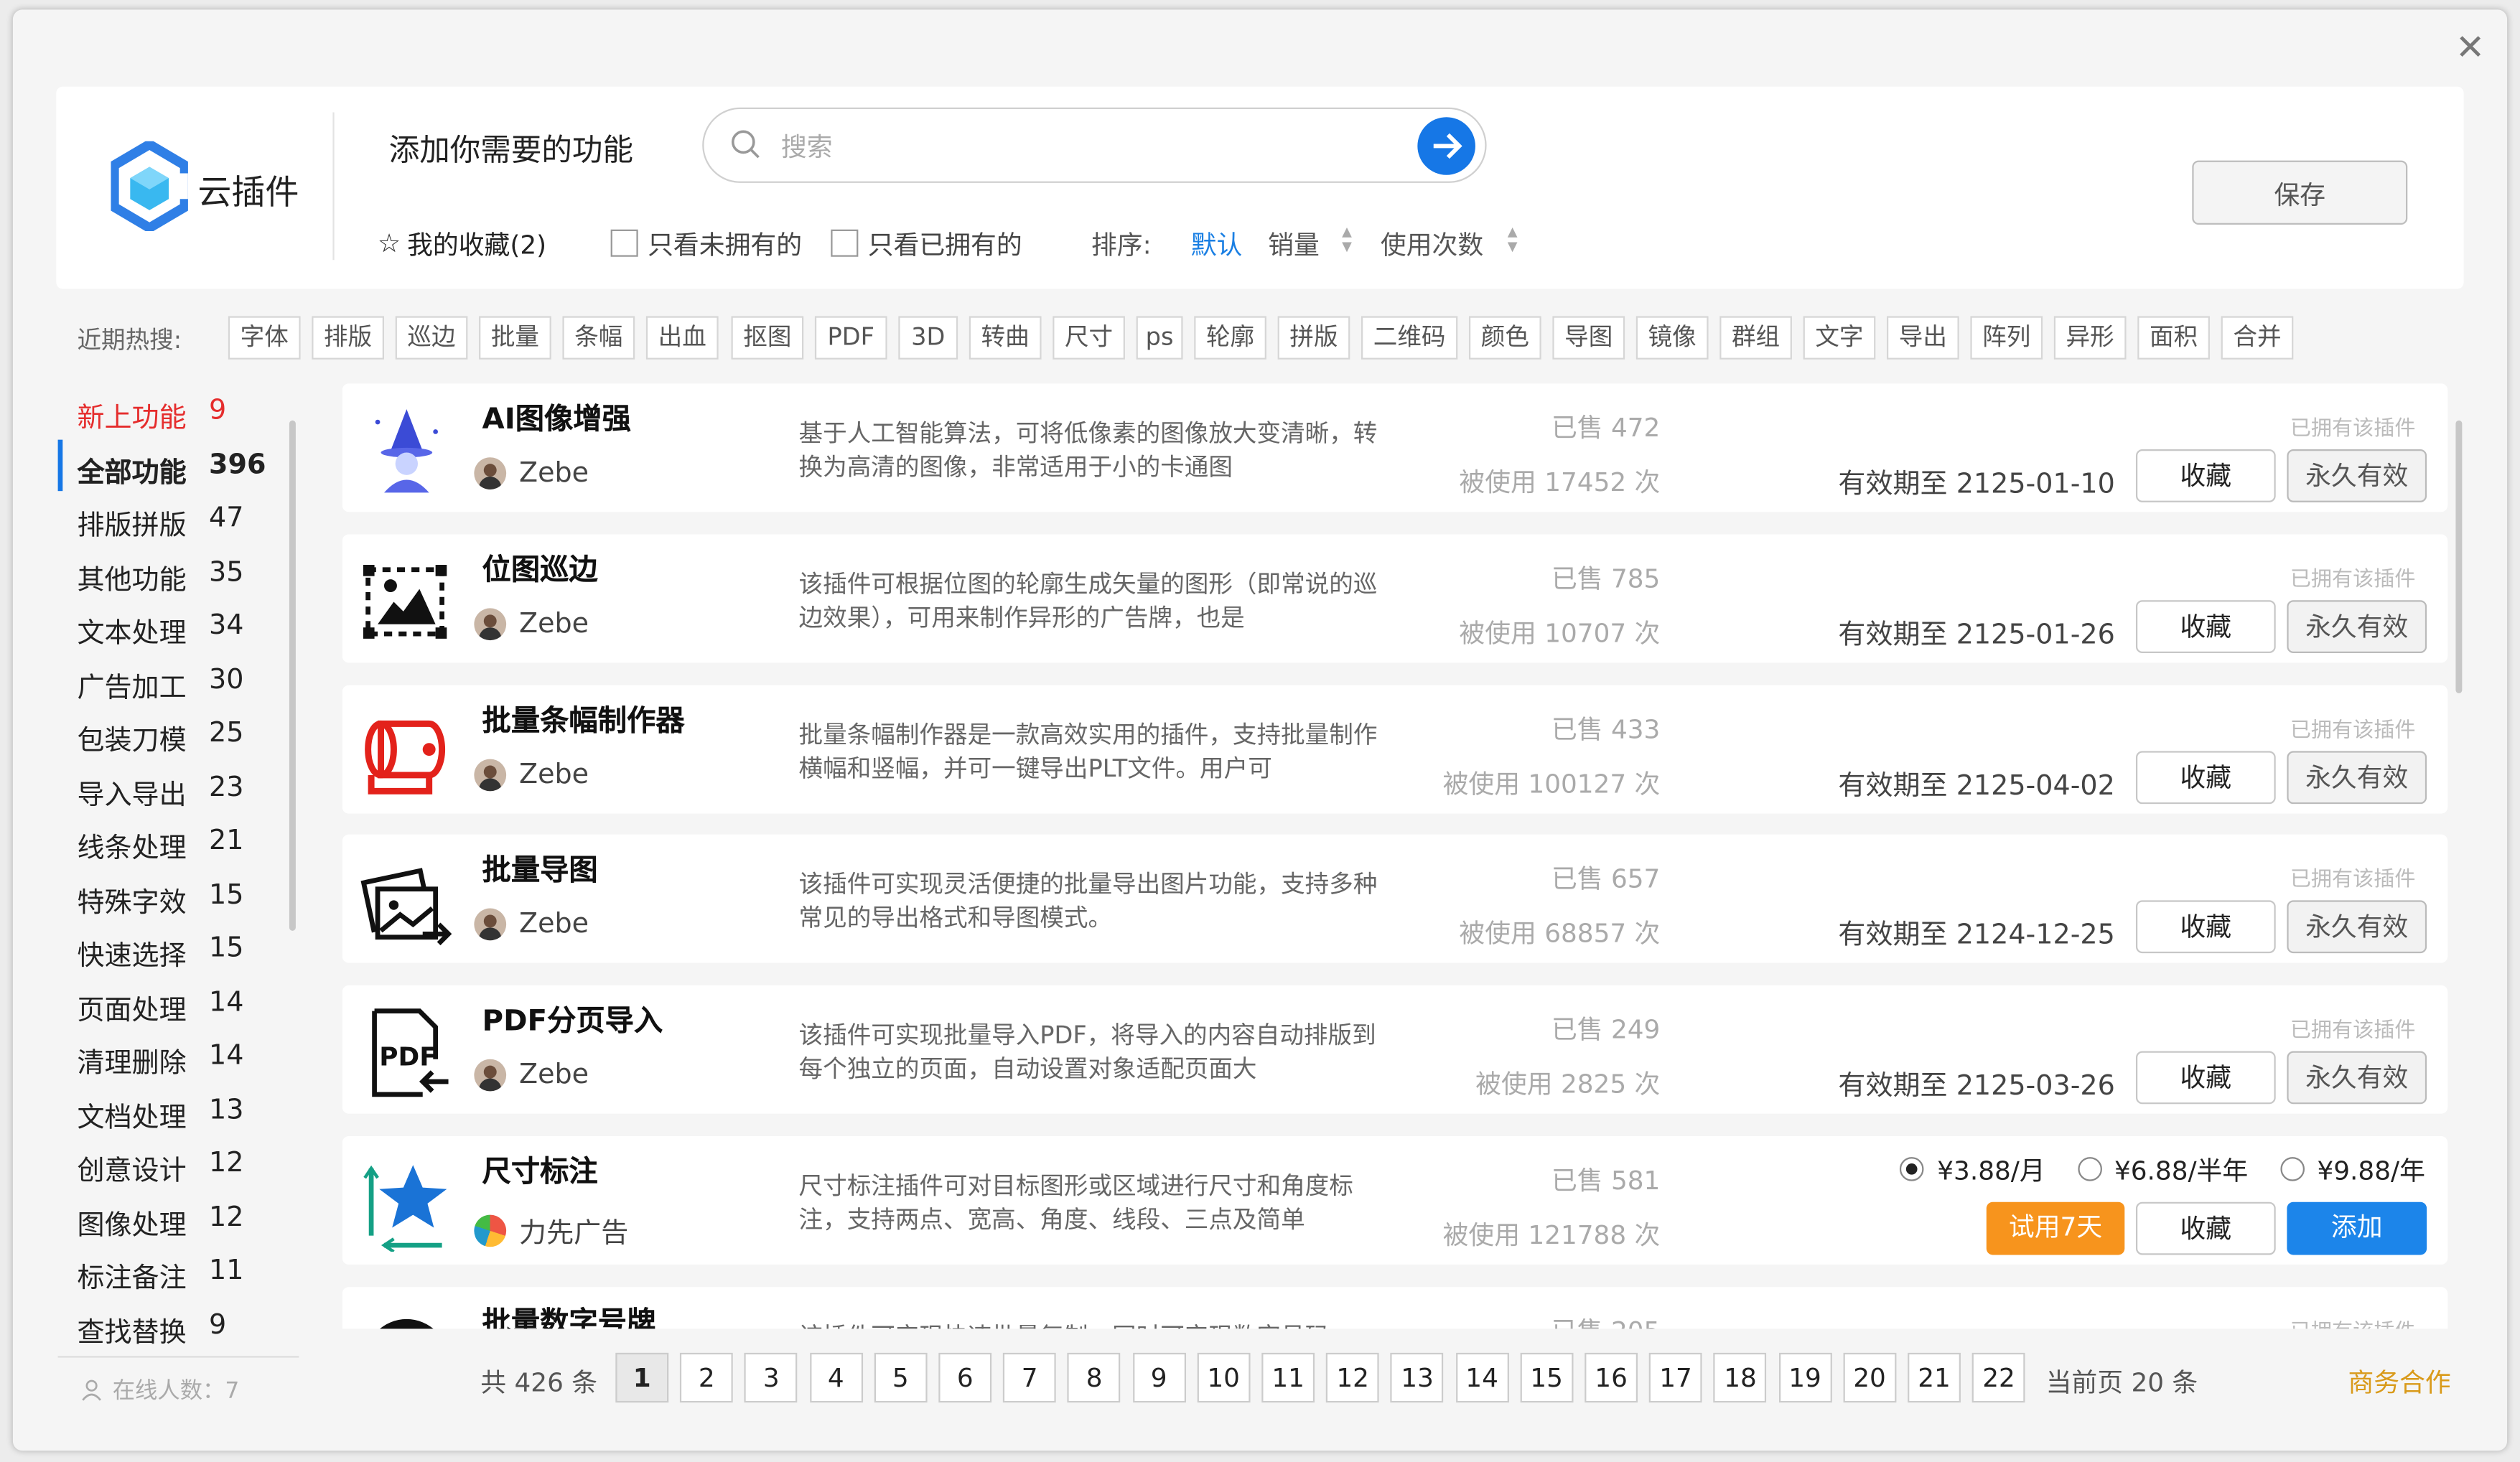  Describe the element at coordinates (707, 1378) in the screenshot. I see `page-button: 2` at that location.